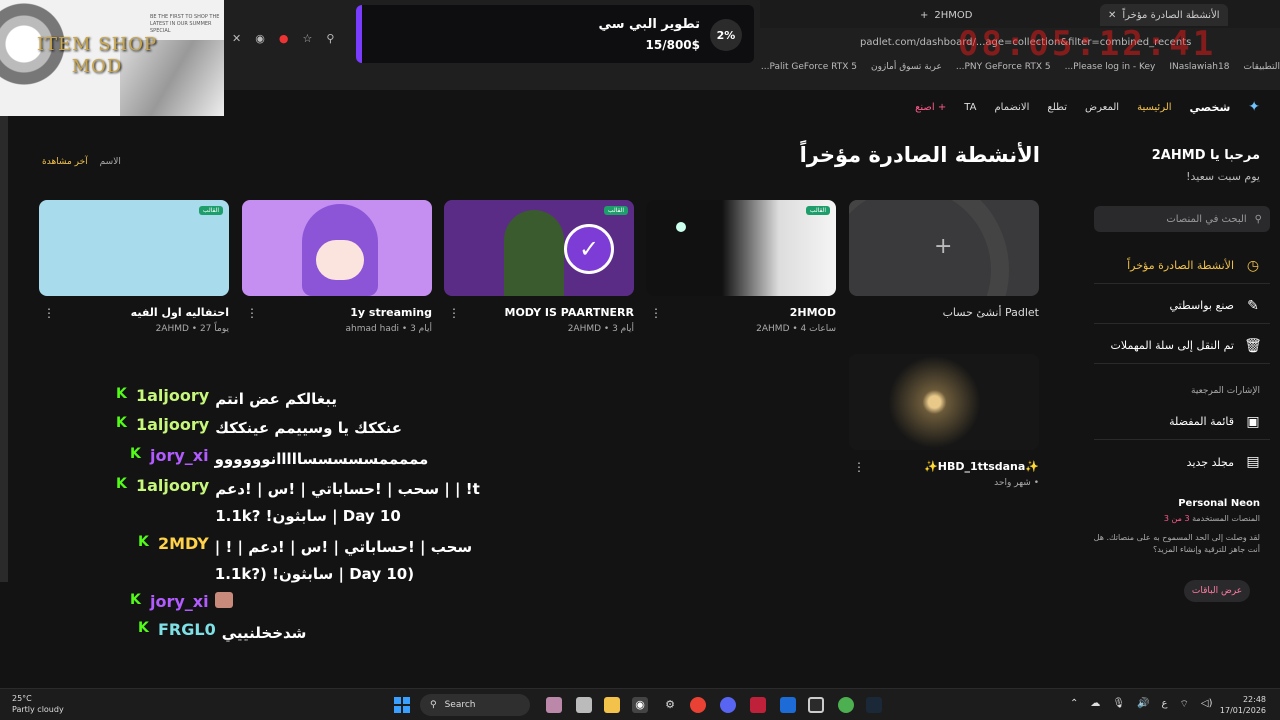 The image size is (1280, 720). What do you see at coordinates (1211, 518) in the screenshot?
I see `plan-usage: المنصات المستخدمة 3 من 3` at bounding box center [1211, 518].